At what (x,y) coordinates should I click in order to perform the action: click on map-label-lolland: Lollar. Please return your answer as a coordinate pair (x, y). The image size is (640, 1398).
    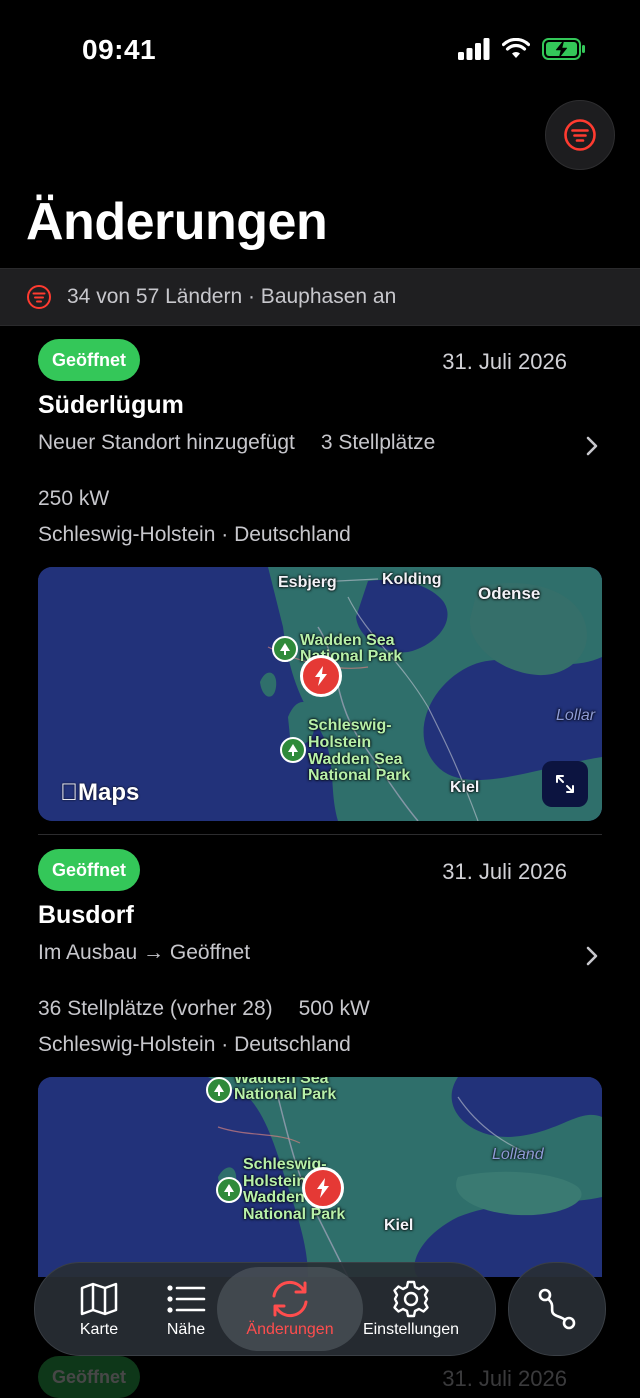
    Looking at the image, I should click on (576, 715).